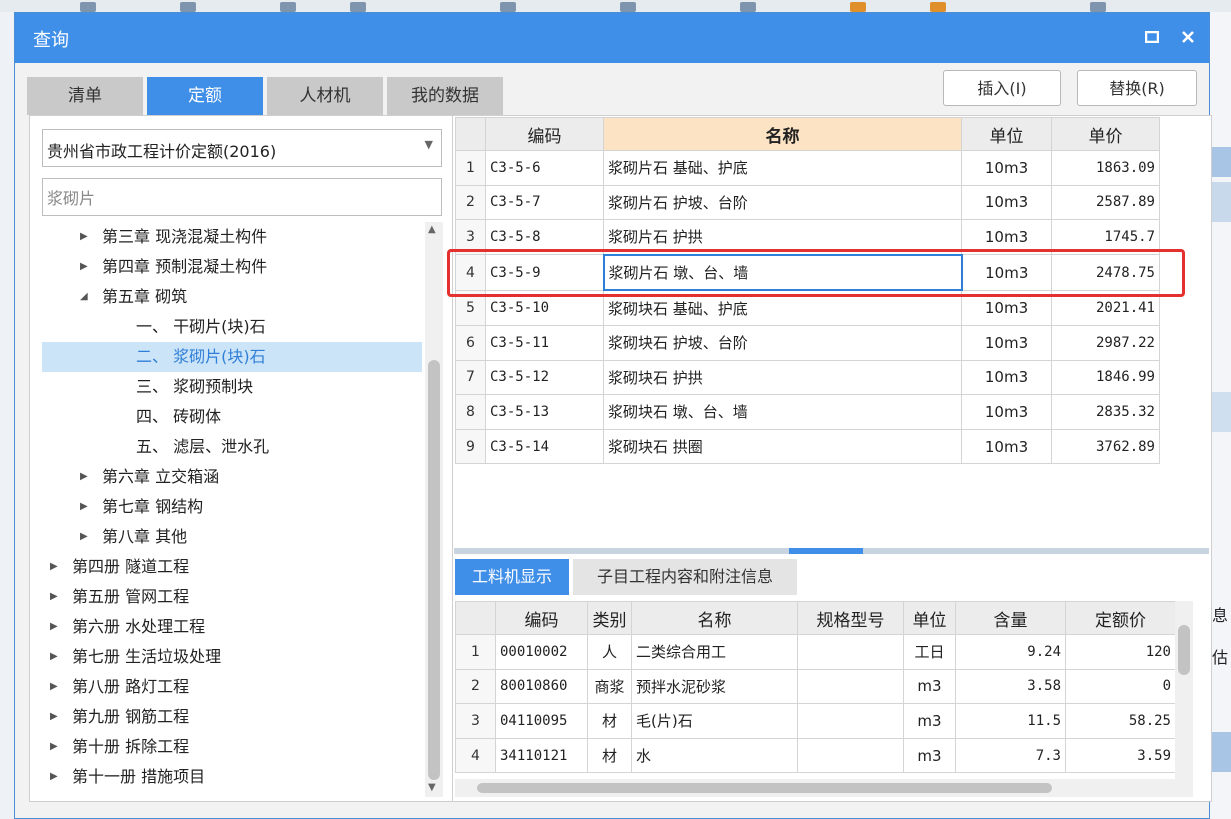 Image resolution: width=1231 pixels, height=819 pixels. I want to click on quota-library-select: 贵州省市政工程计价定额(2016) ▼, so click(242, 148).